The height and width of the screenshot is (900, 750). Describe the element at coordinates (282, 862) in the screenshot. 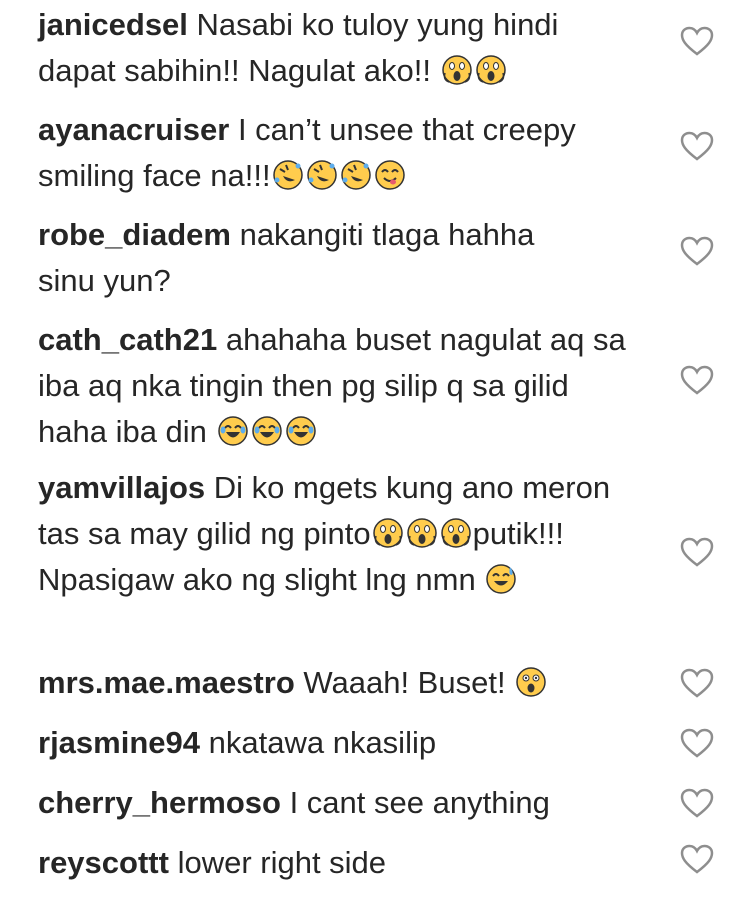

I see `comment-body: lower right side` at that location.